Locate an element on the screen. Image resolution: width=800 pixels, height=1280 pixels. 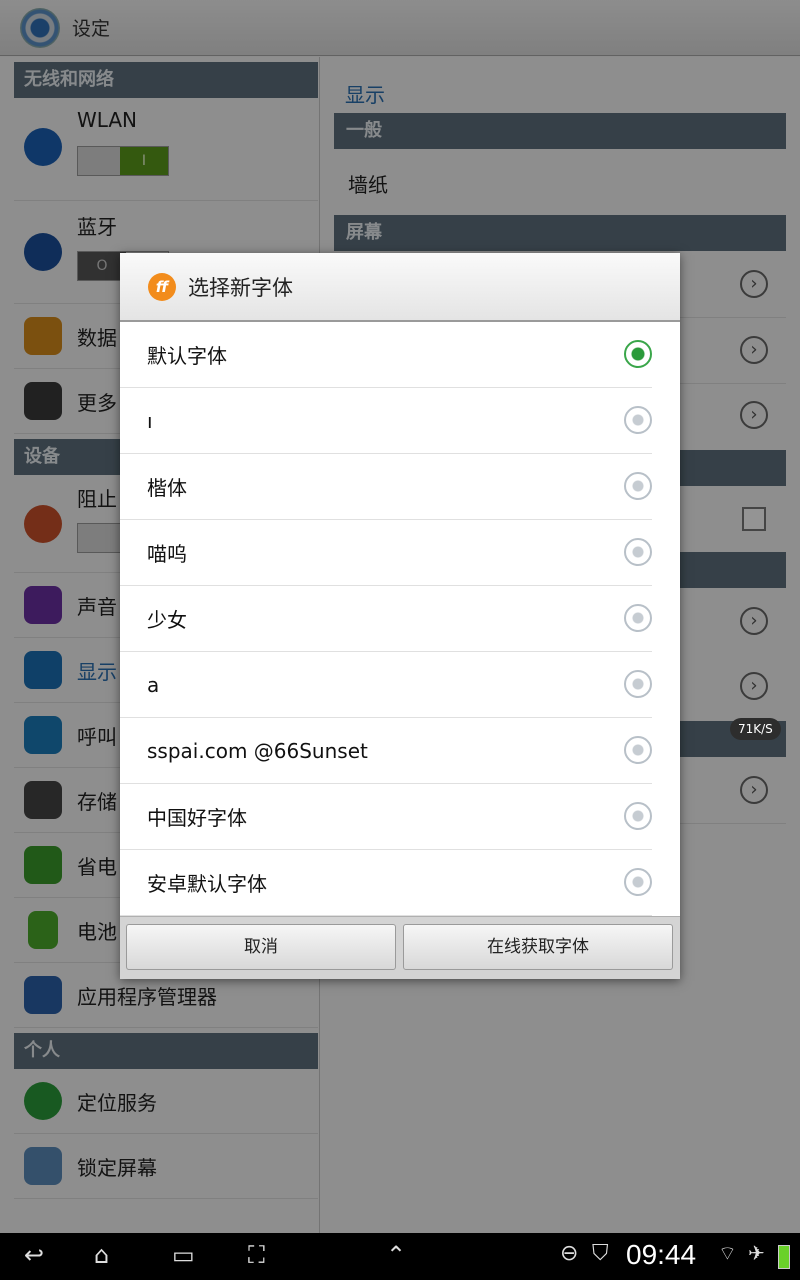
dialog-title: 选择新字体 is located at coordinates (240, 287).